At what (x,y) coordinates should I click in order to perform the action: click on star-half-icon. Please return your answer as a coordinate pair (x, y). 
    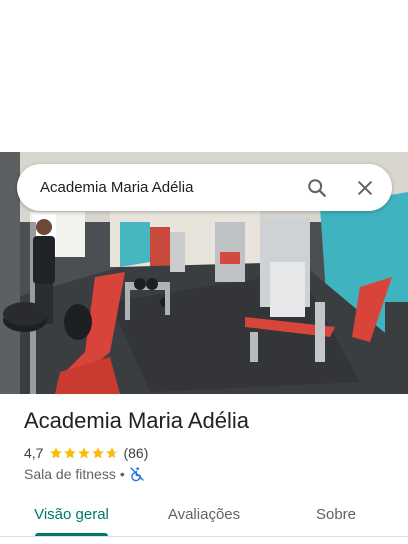
    Looking at the image, I should click on (112, 453).